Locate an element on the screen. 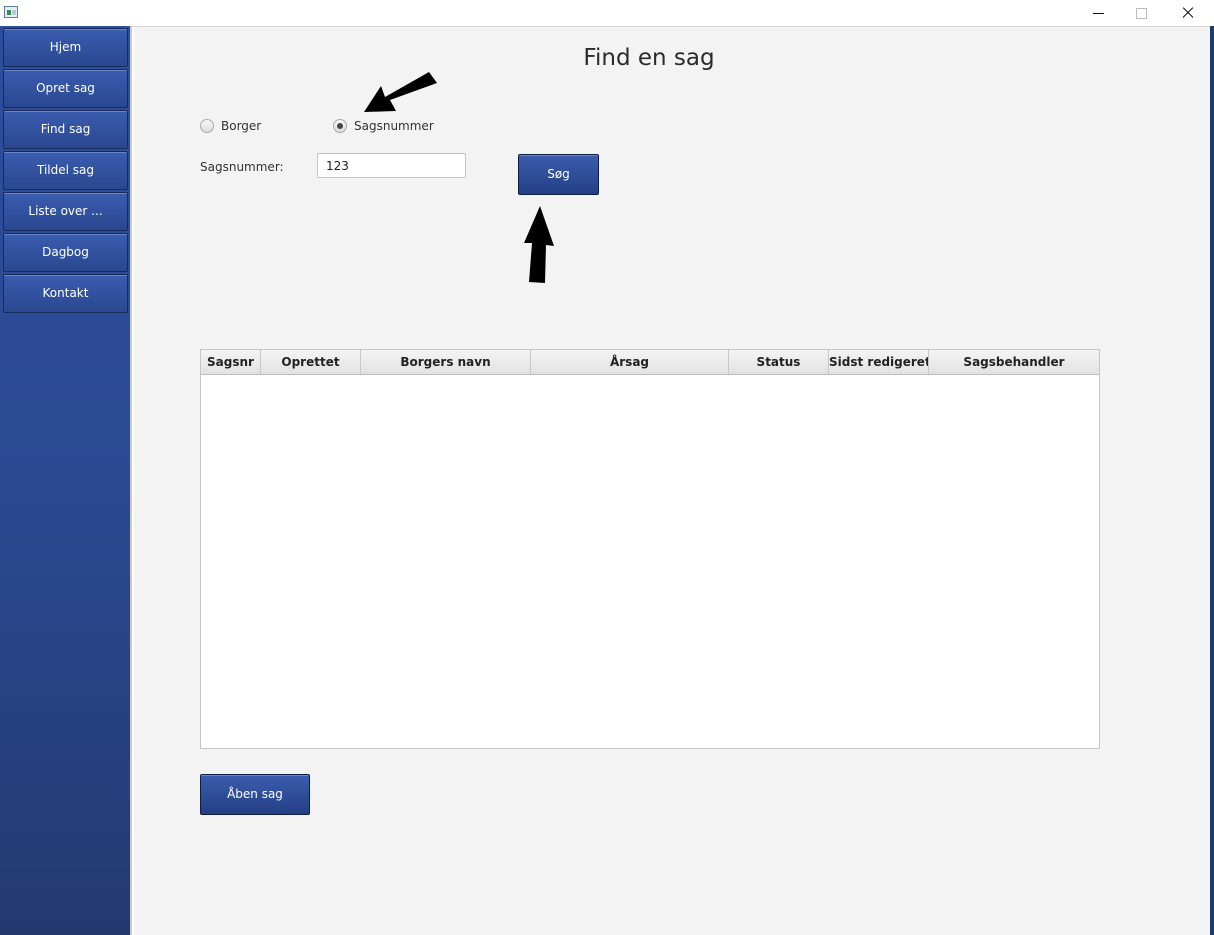  sidebar-item-kontakt: Kontakt is located at coordinates (65, 293).